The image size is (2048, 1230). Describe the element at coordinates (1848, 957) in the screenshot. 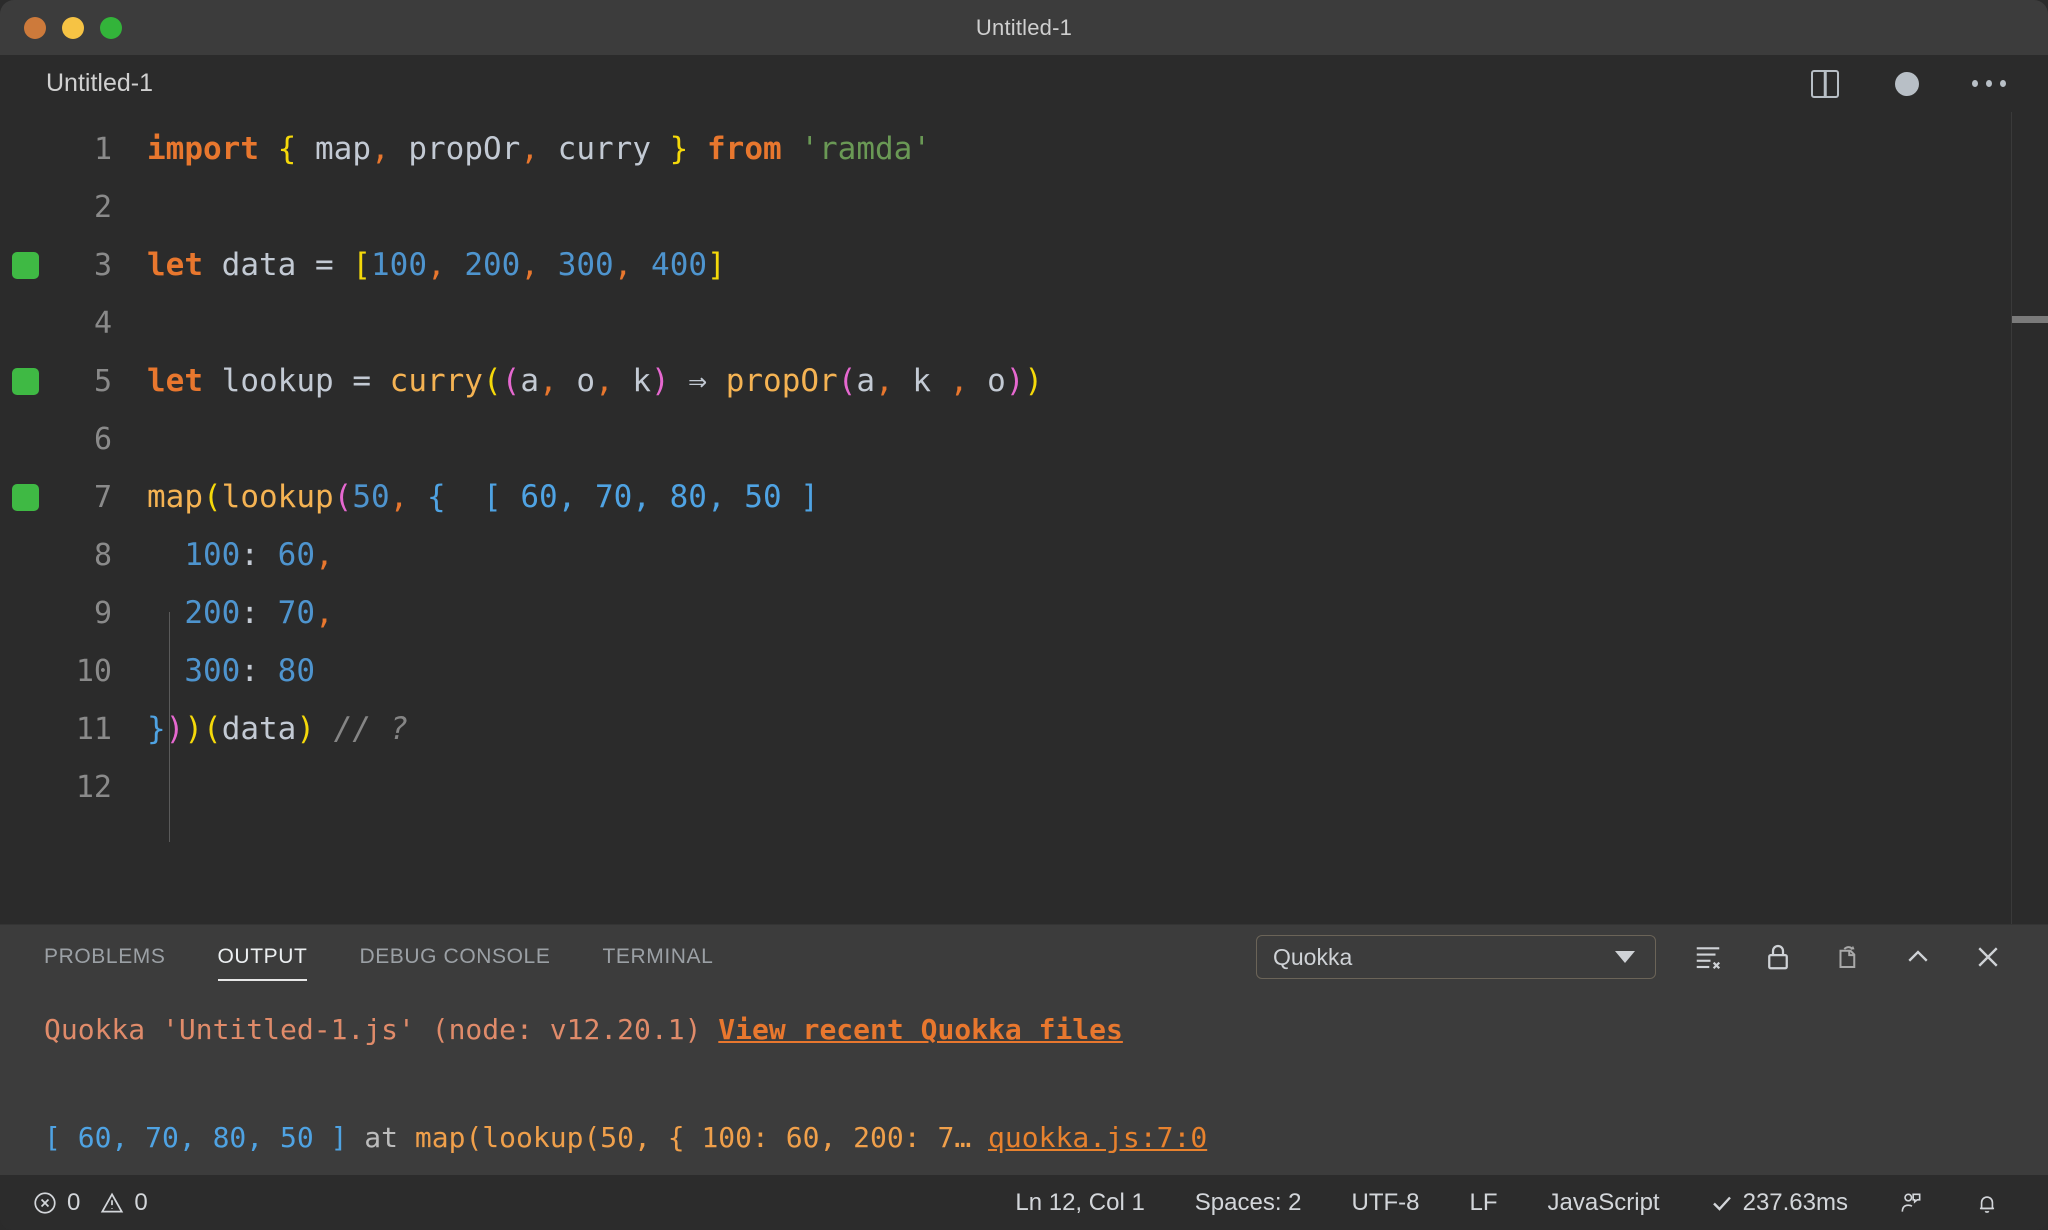

I see `open-in-editor-icon` at that location.